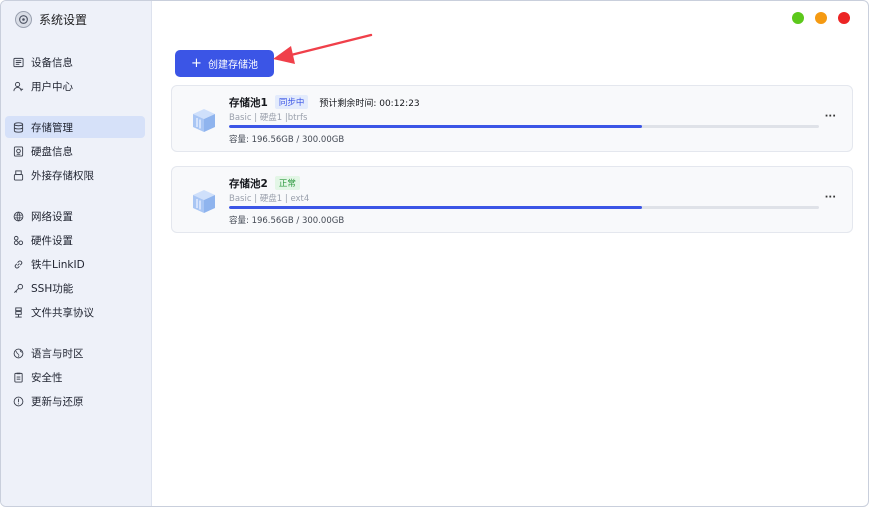 Image resolution: width=869 pixels, height=507 pixels. I want to click on create-storage-pool-button: + 创建存储池, so click(224, 63).